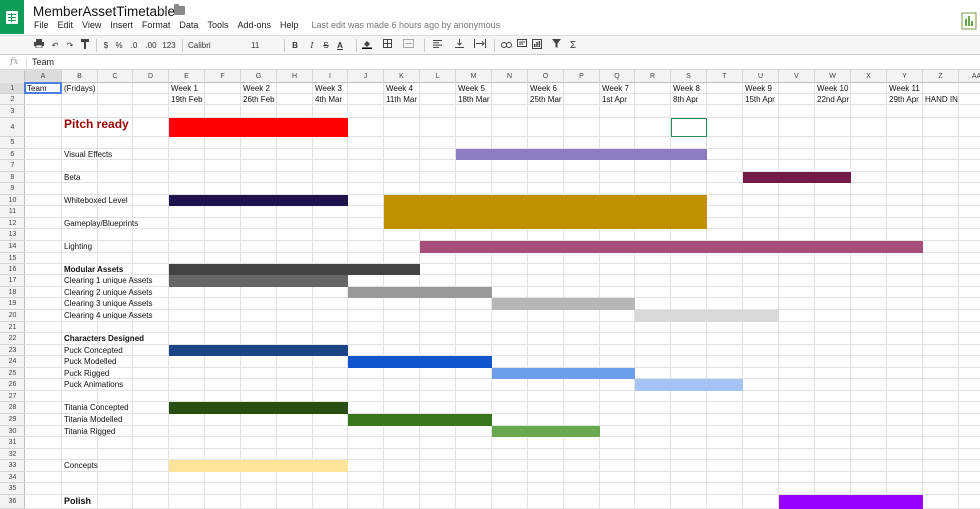 The height and width of the screenshot is (509, 980). Describe the element at coordinates (12, 316) in the screenshot. I see `row-header-20: 20` at that location.